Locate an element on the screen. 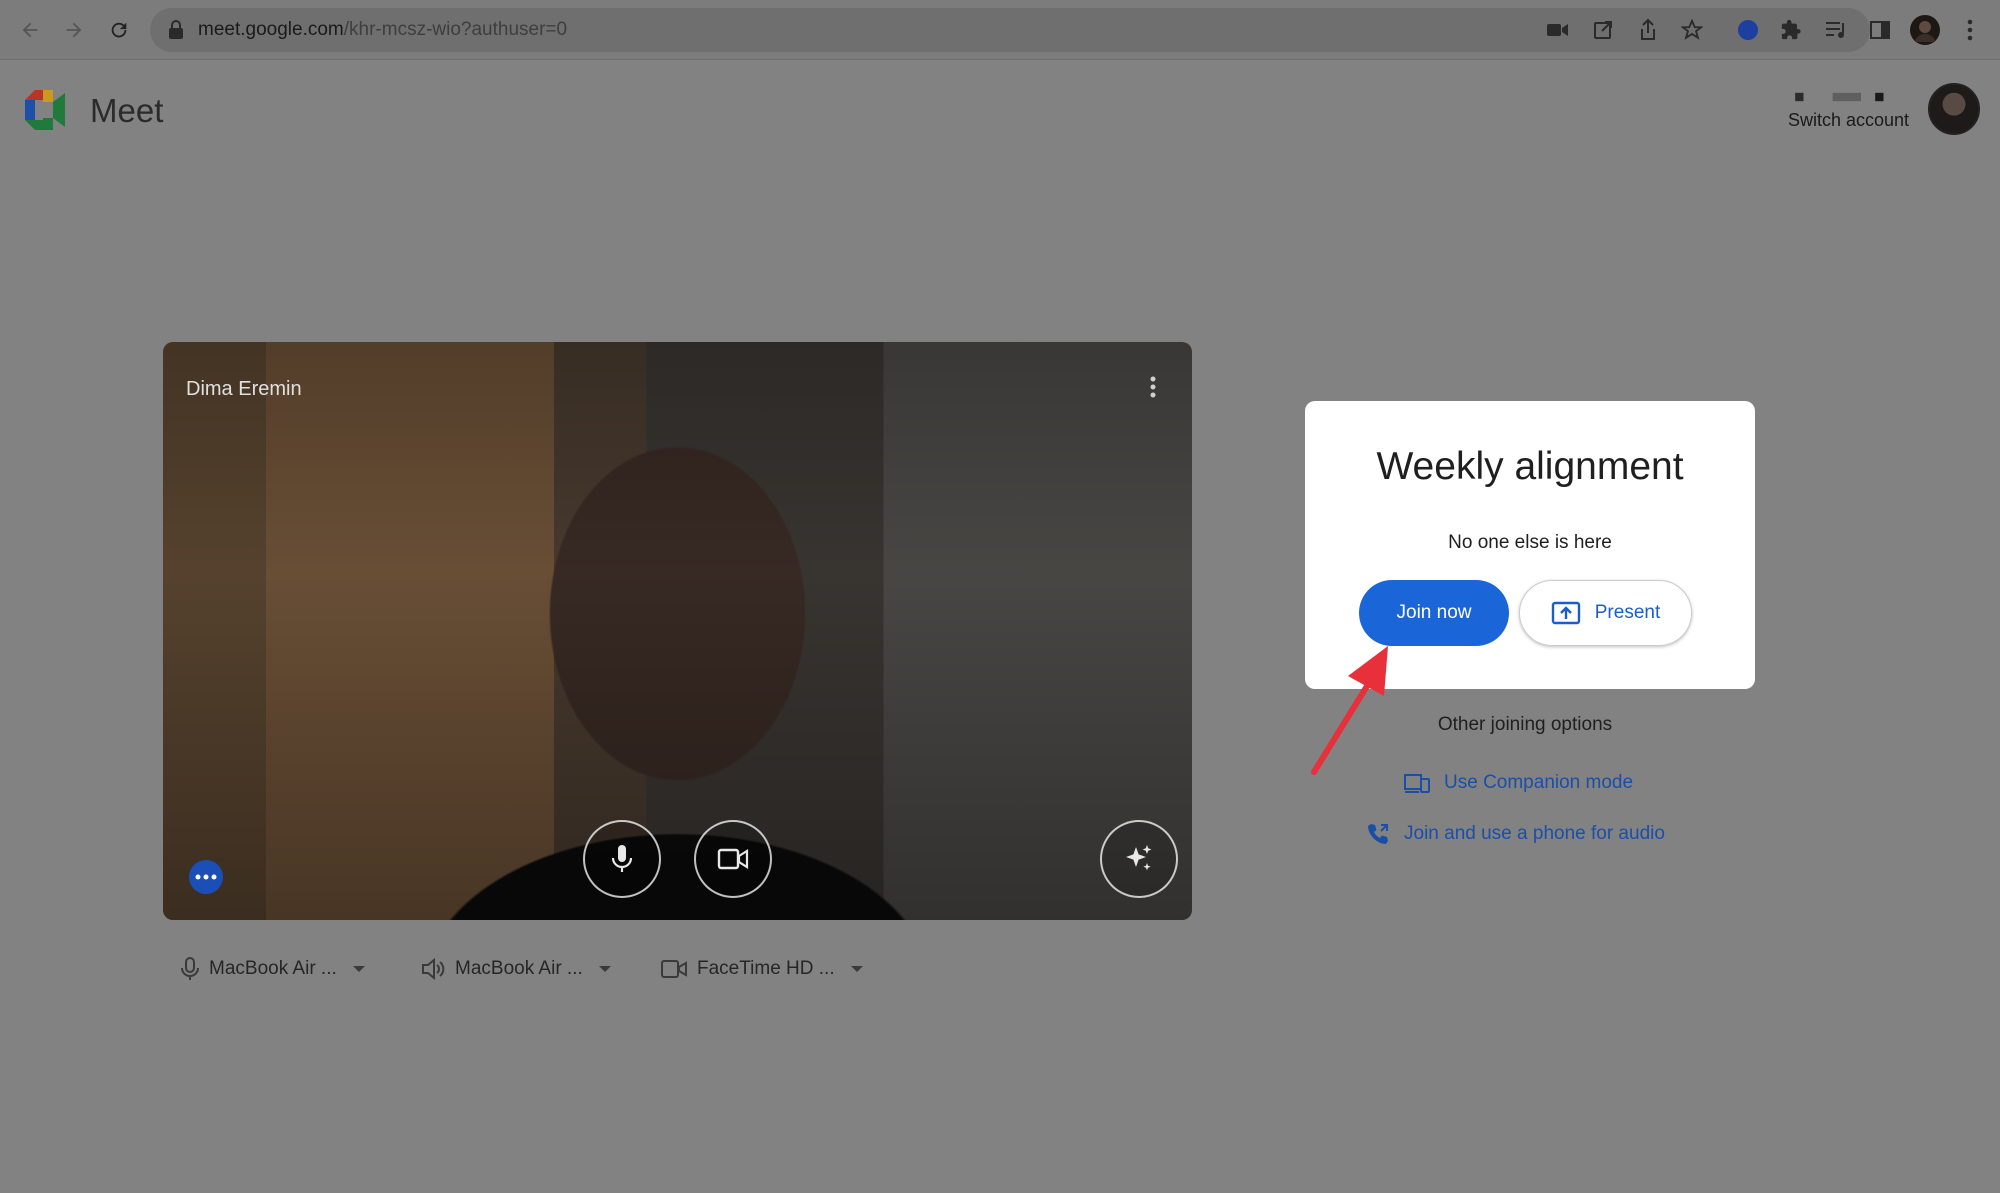 Image resolution: width=2000 pixels, height=1193 pixels. sparkle-effects-icon is located at coordinates (1139, 858).